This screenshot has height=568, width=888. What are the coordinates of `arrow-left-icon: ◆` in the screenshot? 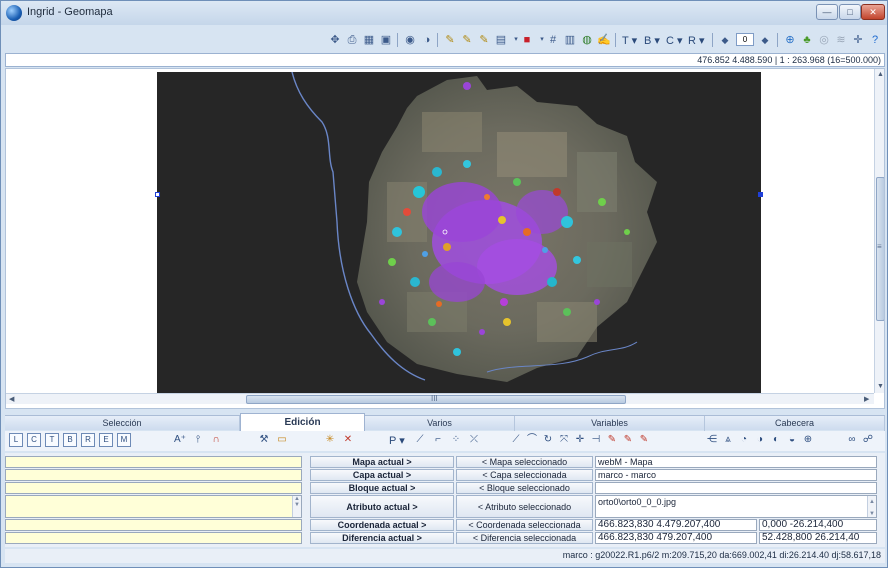 It's located at (725, 40).